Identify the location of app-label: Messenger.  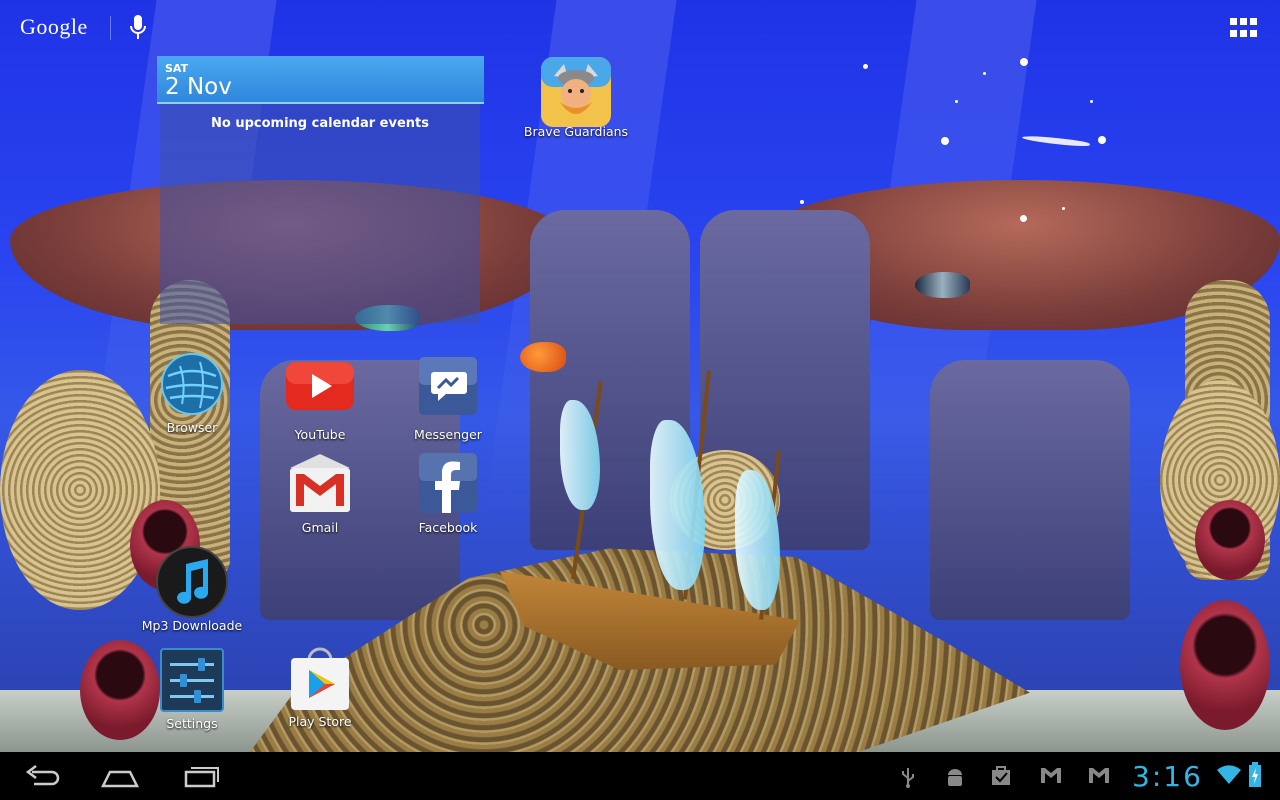
(448, 434).